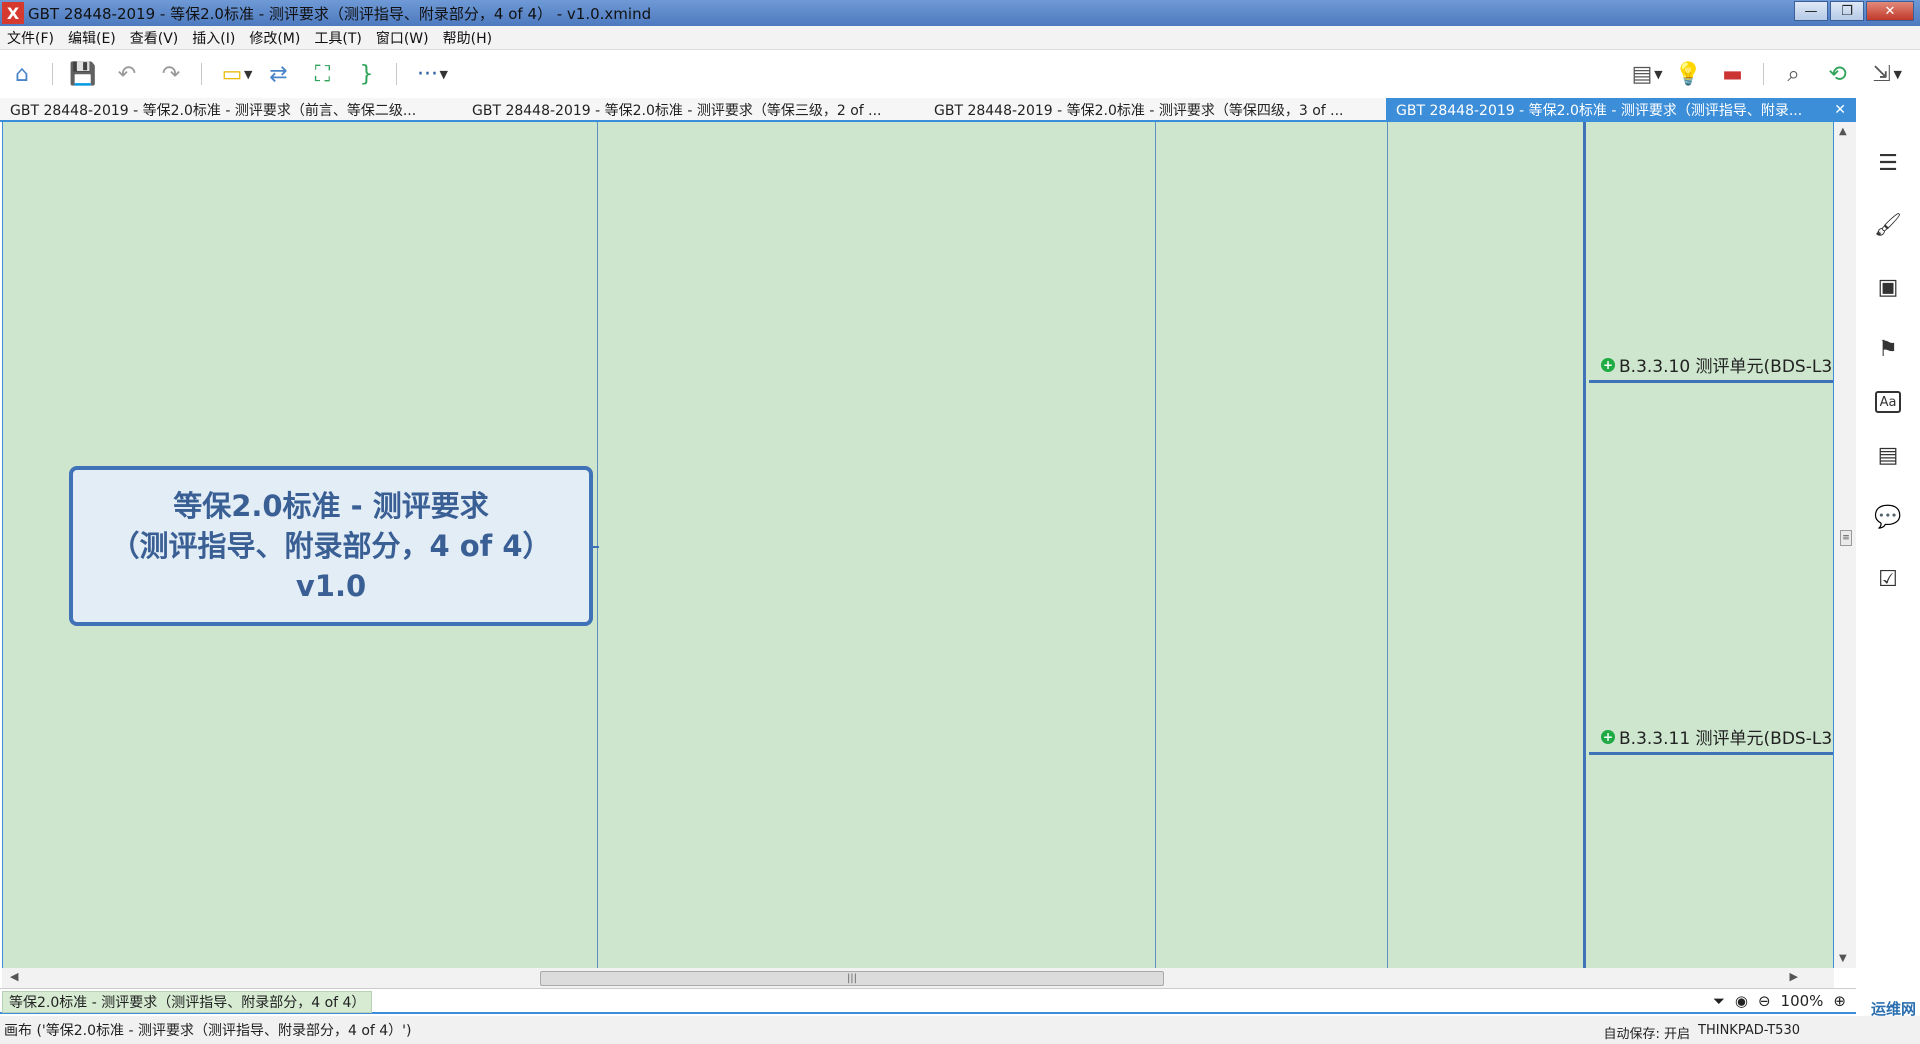  Describe the element at coordinates (331, 506) in the screenshot. I see `root-topic-line: 等保2.0标准 - 测评要求` at that location.